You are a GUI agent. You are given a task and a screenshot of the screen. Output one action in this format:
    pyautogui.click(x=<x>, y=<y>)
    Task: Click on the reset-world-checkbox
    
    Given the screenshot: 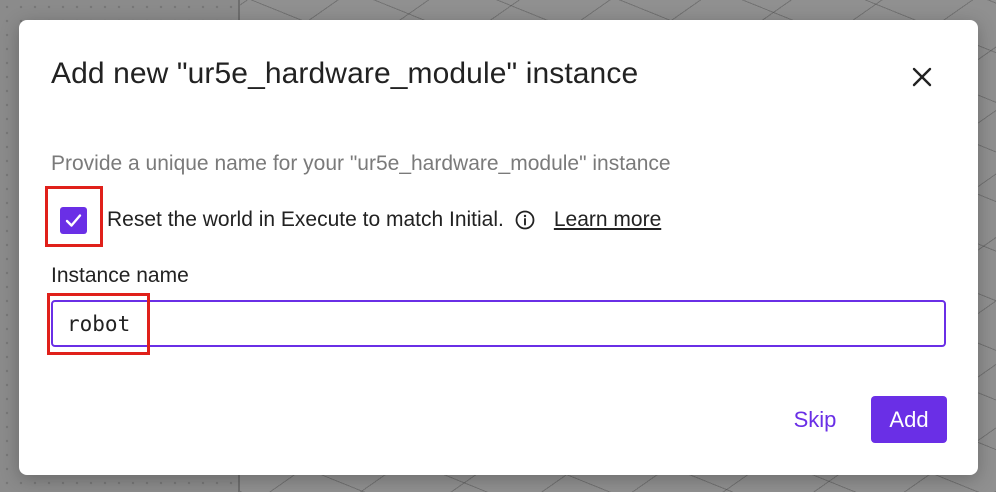 What is the action you would take?
    pyautogui.click(x=73, y=220)
    